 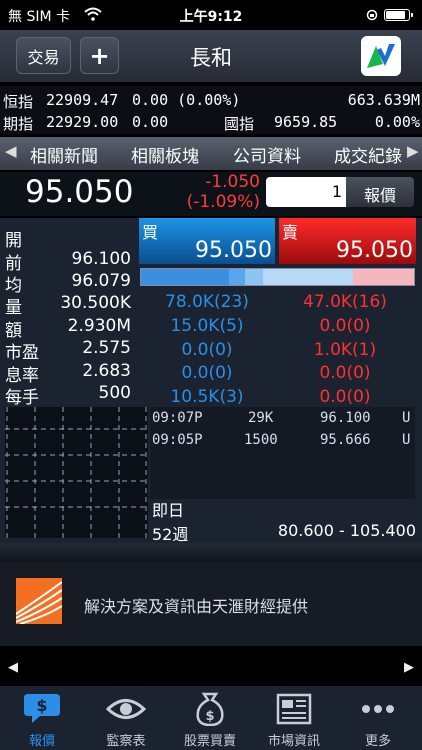 What do you see at coordinates (82, 122) in the screenshot?
I see `futures-value: 22929.00` at bounding box center [82, 122].